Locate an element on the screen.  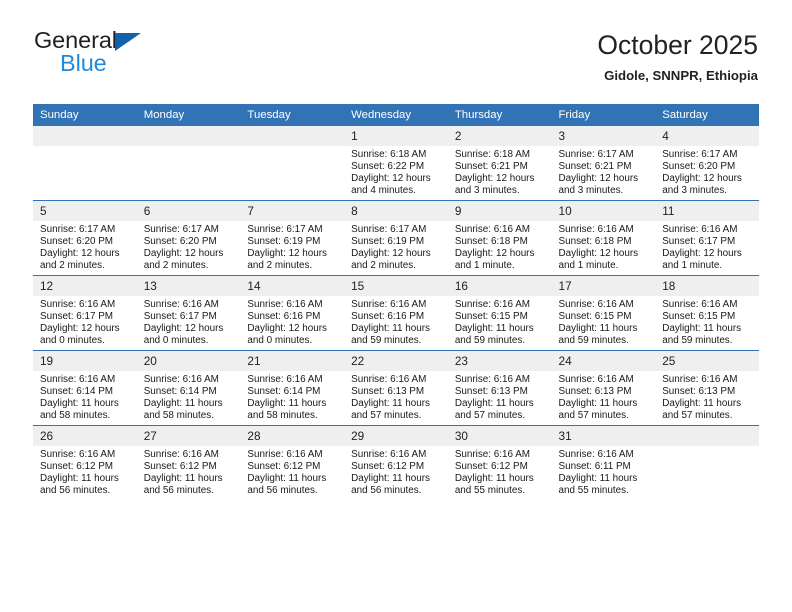
day-number: 21 is located at coordinates (292, 361).